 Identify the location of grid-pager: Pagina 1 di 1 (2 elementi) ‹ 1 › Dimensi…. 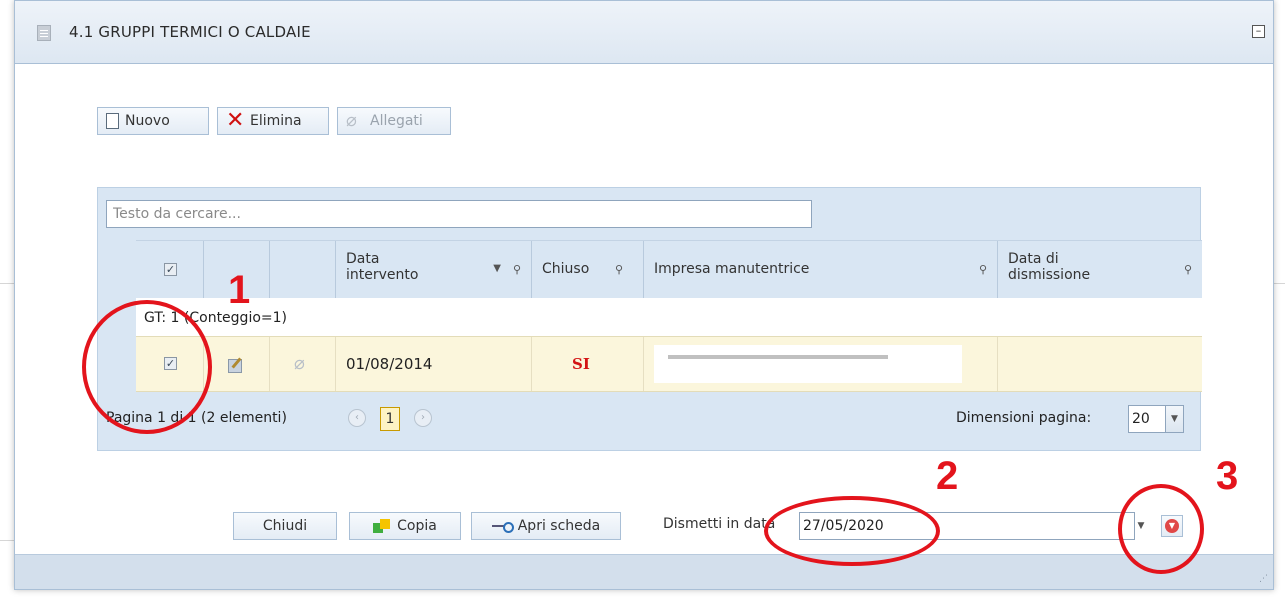
(649, 421).